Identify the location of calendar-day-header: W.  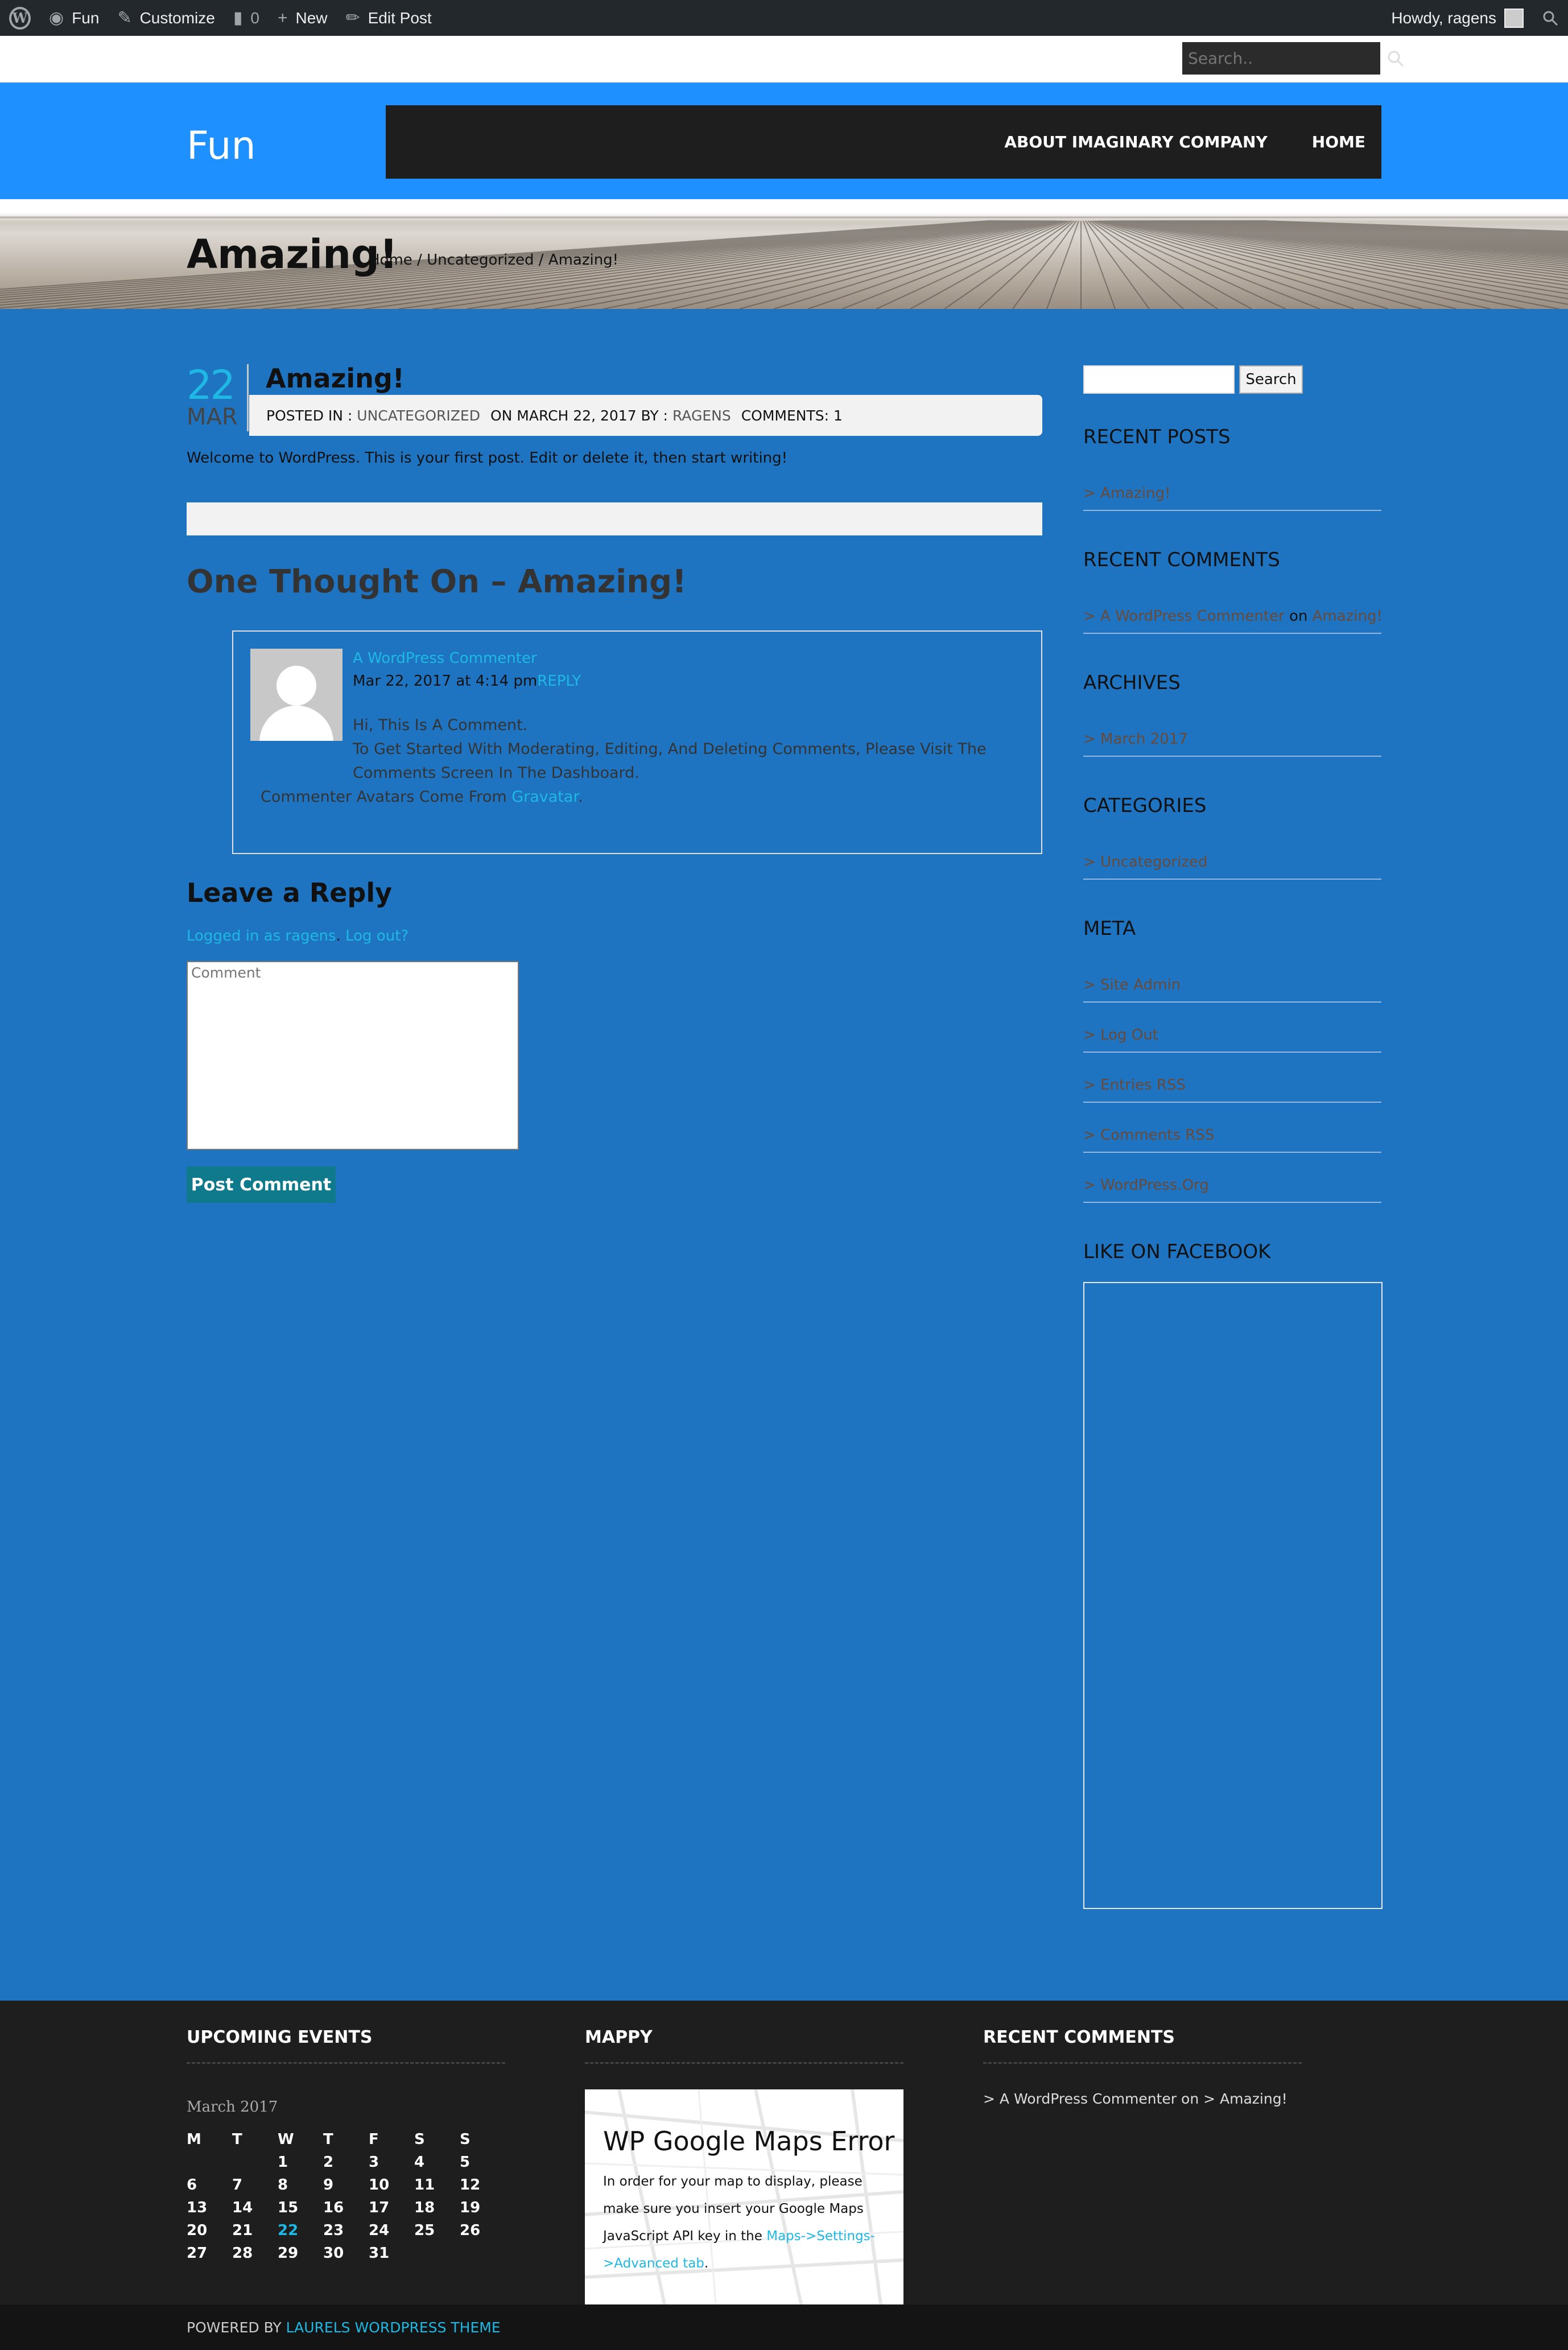
(286, 2139).